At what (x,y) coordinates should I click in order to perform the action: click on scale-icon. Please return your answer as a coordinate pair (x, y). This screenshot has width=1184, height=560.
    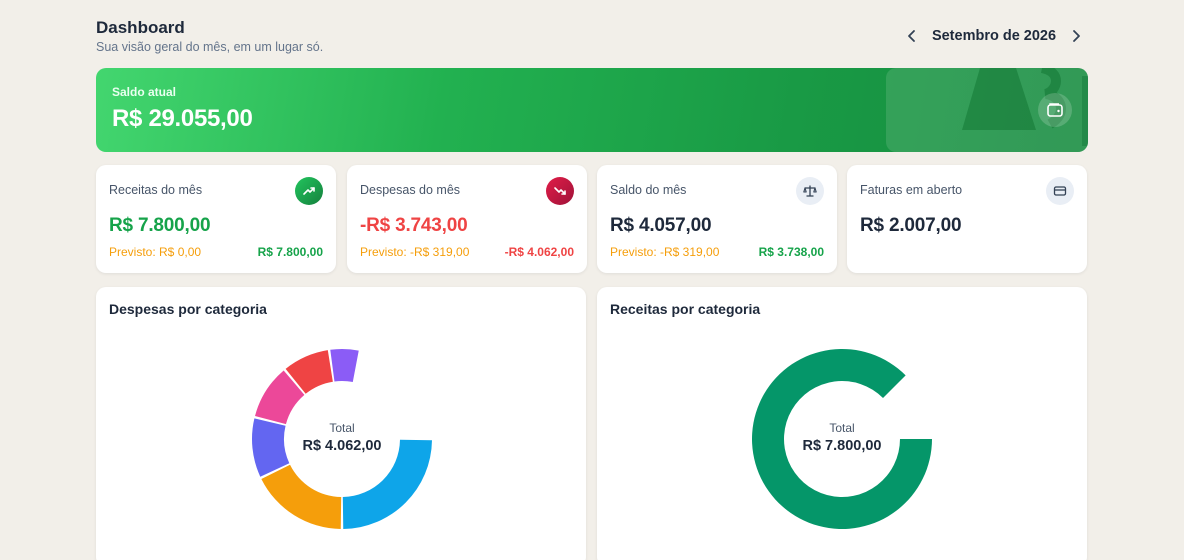
    Looking at the image, I should click on (810, 191).